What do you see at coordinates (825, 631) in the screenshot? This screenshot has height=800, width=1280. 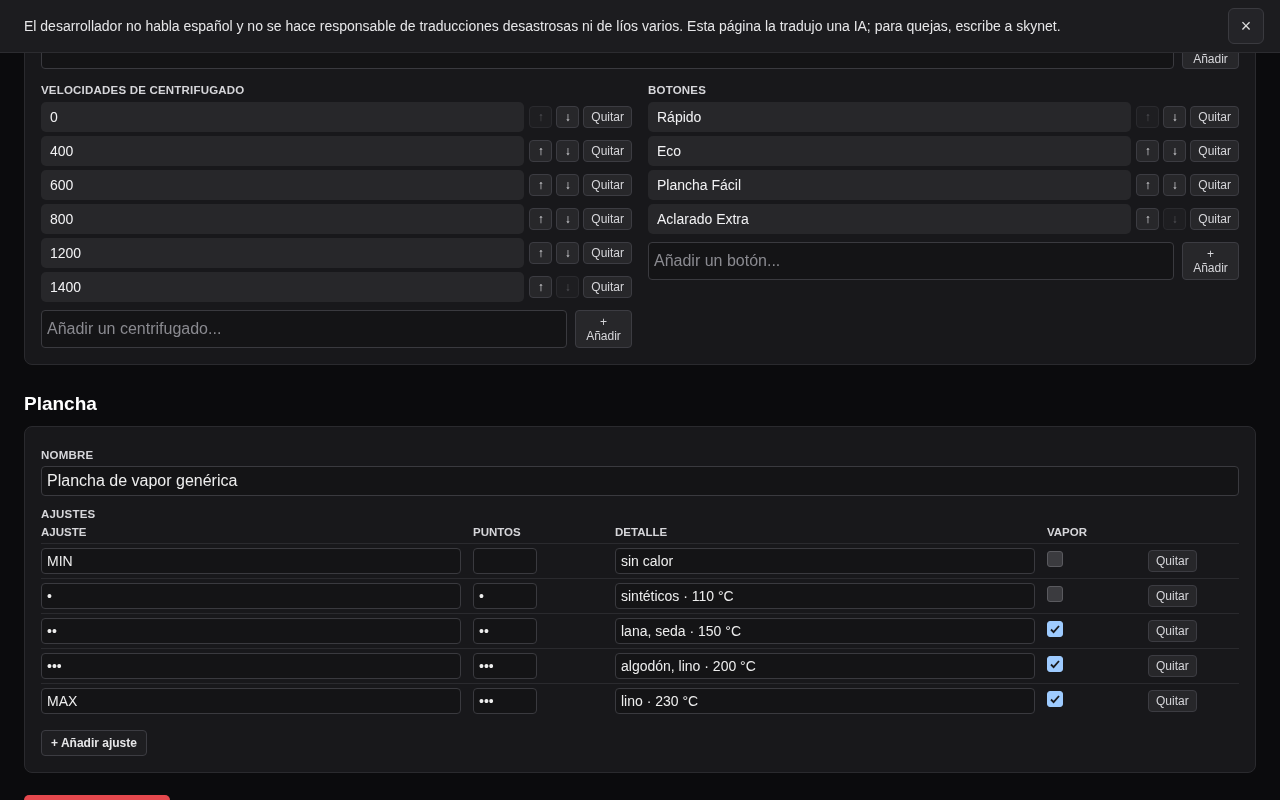 I see `detail-field: lana, seda · 150 °C` at bounding box center [825, 631].